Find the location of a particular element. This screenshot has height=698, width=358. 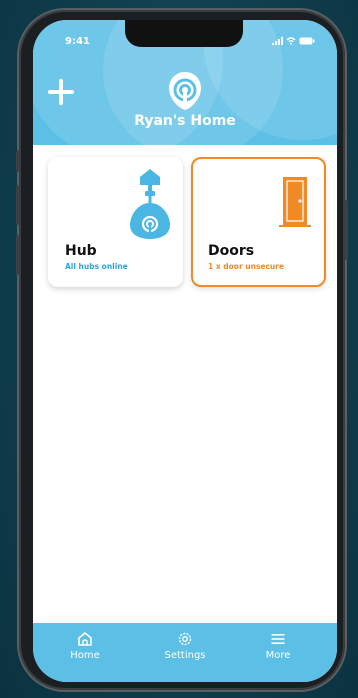

hub-card: Hub All hubs online is located at coordinates (115, 222).